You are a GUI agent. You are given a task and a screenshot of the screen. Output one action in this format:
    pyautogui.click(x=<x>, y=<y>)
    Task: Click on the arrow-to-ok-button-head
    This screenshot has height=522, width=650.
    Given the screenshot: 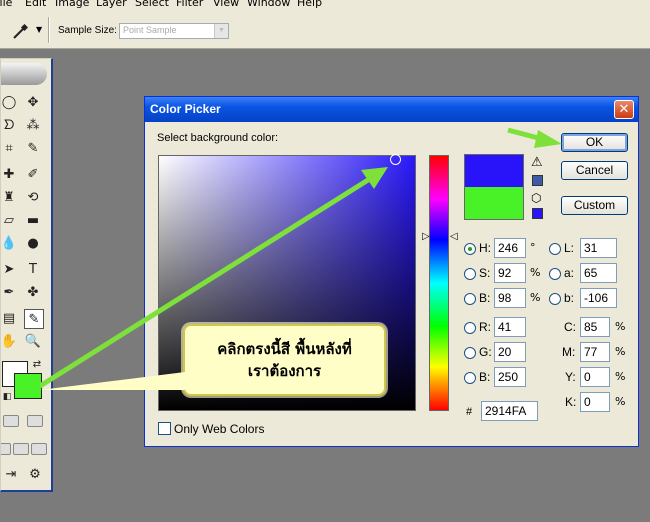 What is the action you would take?
    pyautogui.click(x=548, y=139)
    